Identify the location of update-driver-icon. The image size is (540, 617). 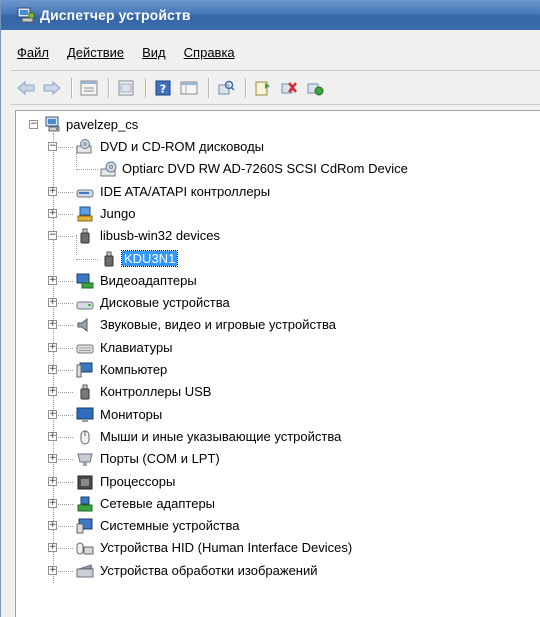
(262, 88).